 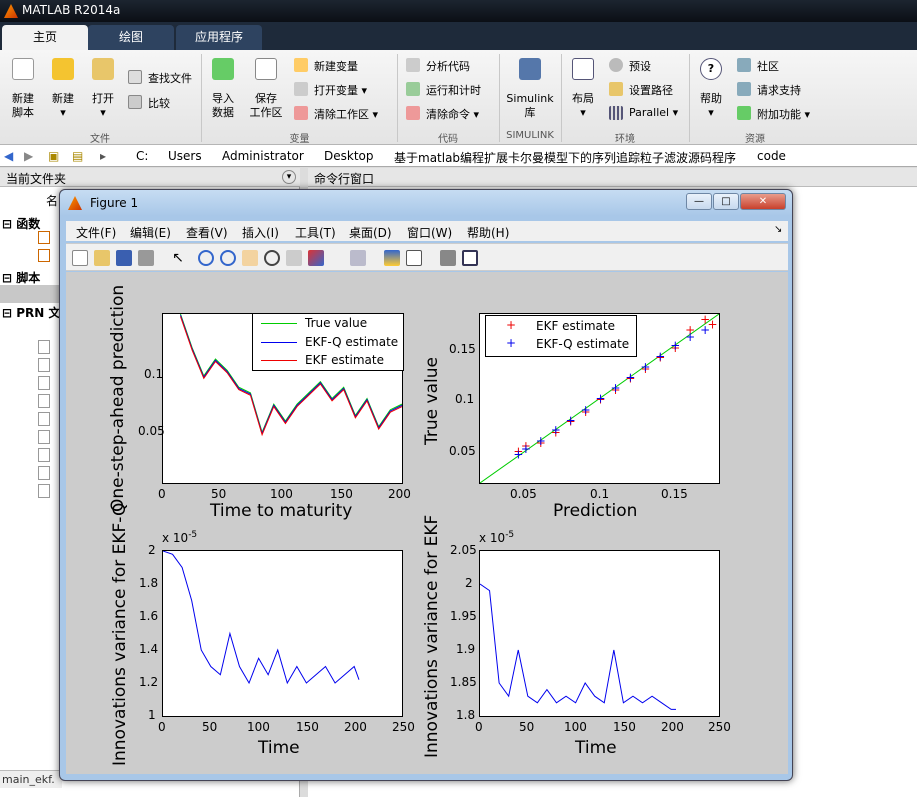 I want to click on menu-file: 文件(F), so click(x=96, y=232).